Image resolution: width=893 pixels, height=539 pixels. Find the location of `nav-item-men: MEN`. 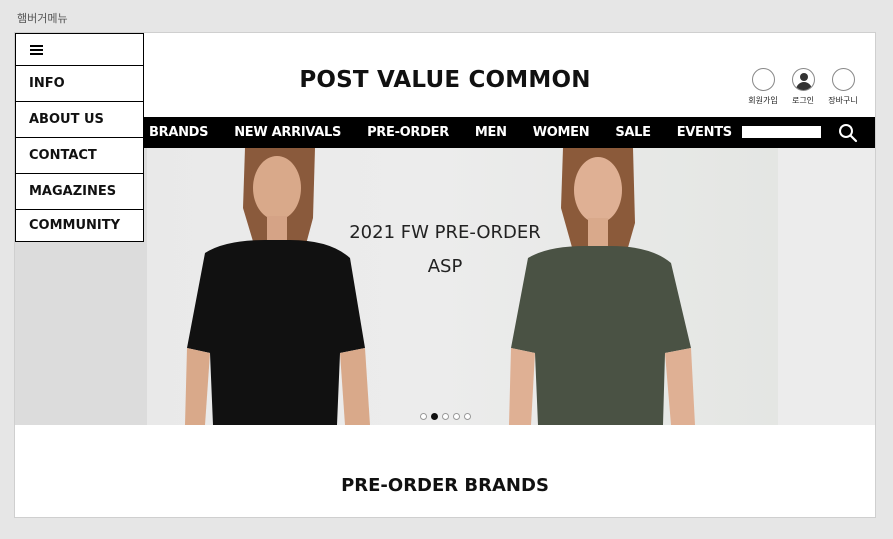

nav-item-men: MEN is located at coordinates (491, 132).